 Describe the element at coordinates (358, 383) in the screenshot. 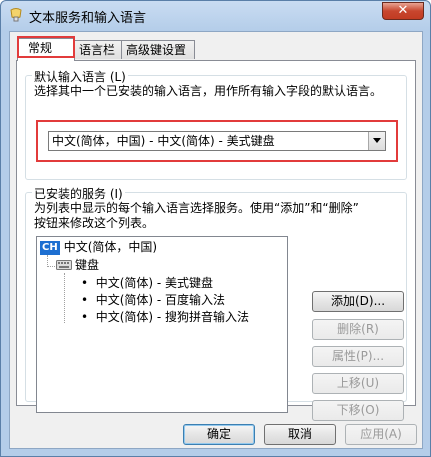

I see `move-up-button: 上移(U)` at that location.